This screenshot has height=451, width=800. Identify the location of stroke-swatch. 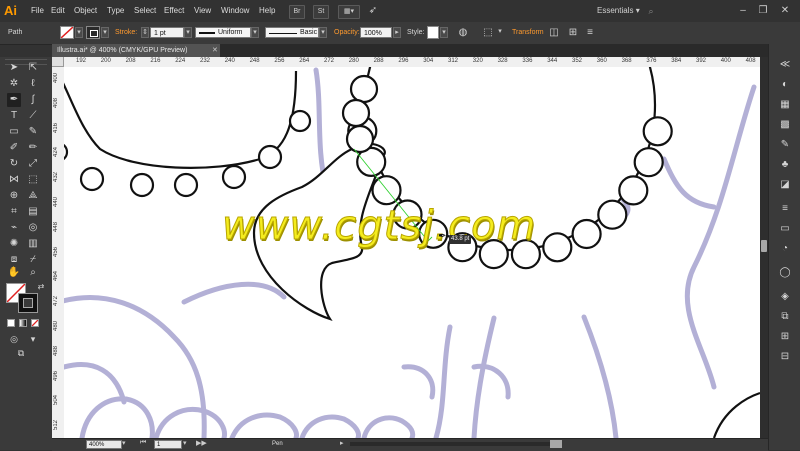
(93, 32).